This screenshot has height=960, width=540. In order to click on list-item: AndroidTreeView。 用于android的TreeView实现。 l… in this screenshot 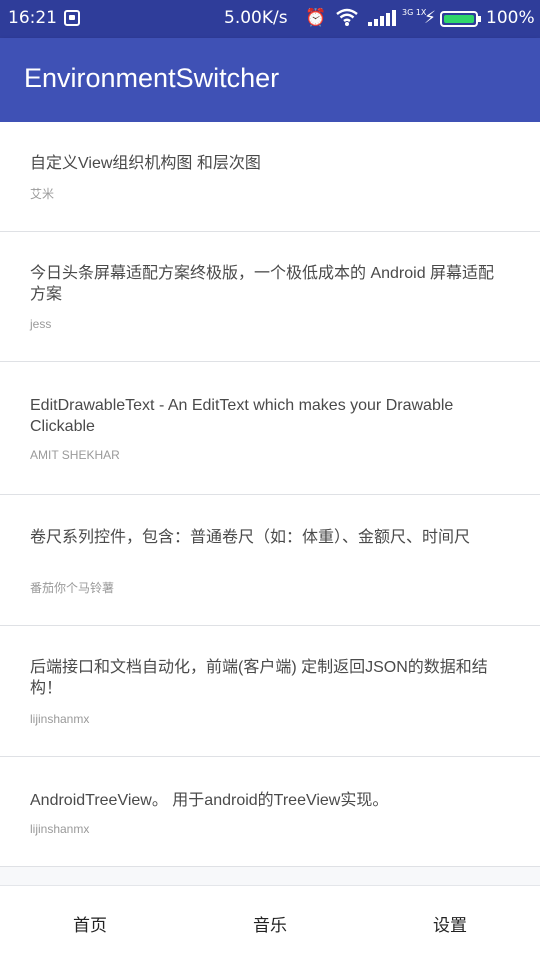, I will do `click(270, 812)`.